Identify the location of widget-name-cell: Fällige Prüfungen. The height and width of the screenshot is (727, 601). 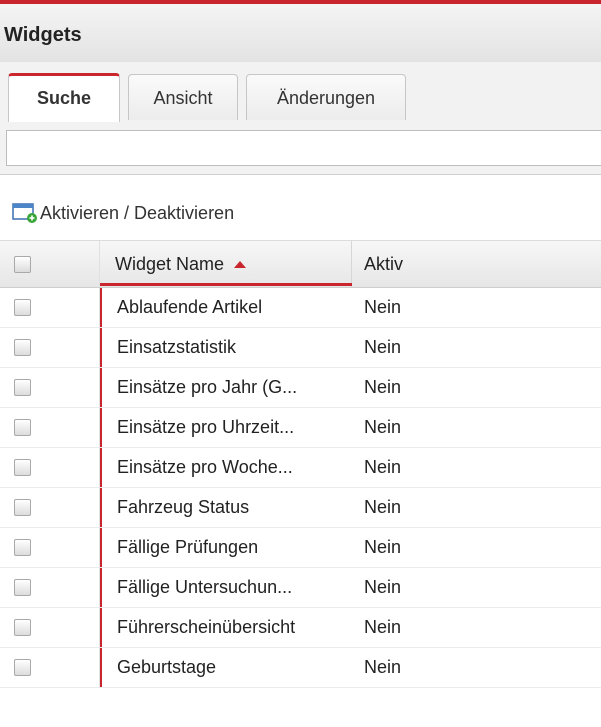
(226, 547).